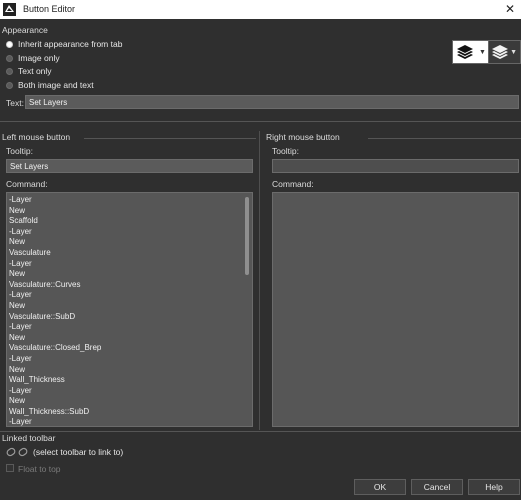 Image resolution: width=521 pixels, height=500 pixels. Describe the element at coordinates (49, 411) in the screenshot. I see `command-line: Wall_Thickness::SubD` at that location.